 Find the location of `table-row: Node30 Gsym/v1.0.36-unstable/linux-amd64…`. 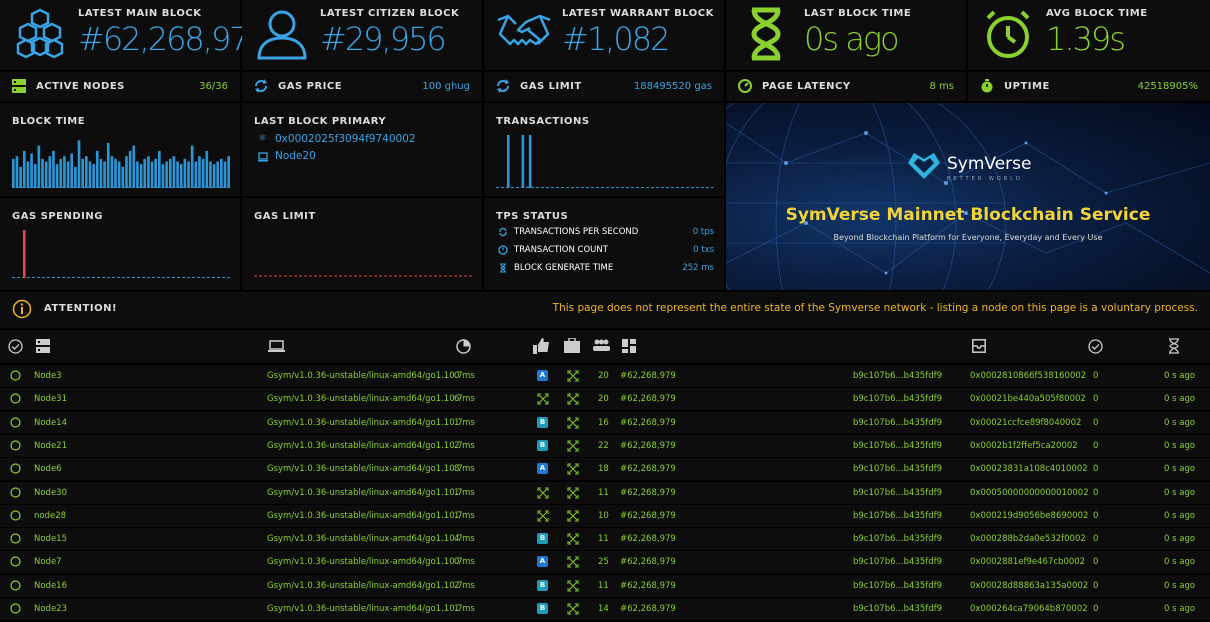

table-row: Node30 Gsym/v1.0.36-unstable/linux-amd64… is located at coordinates (605, 492).